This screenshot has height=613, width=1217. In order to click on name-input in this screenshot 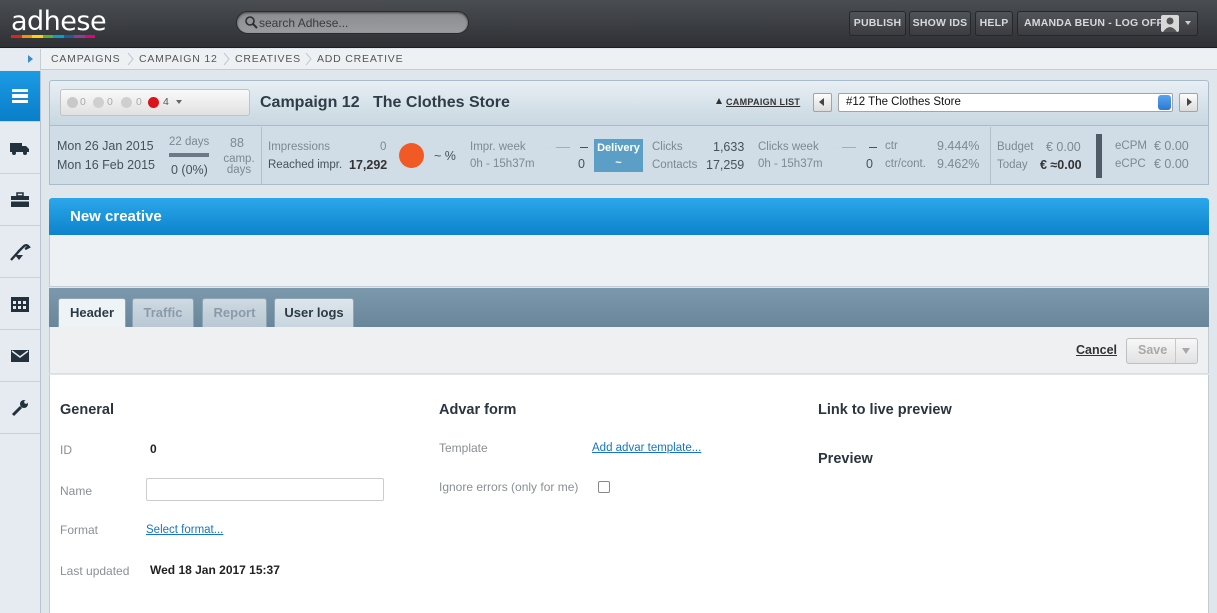, I will do `click(265, 489)`.